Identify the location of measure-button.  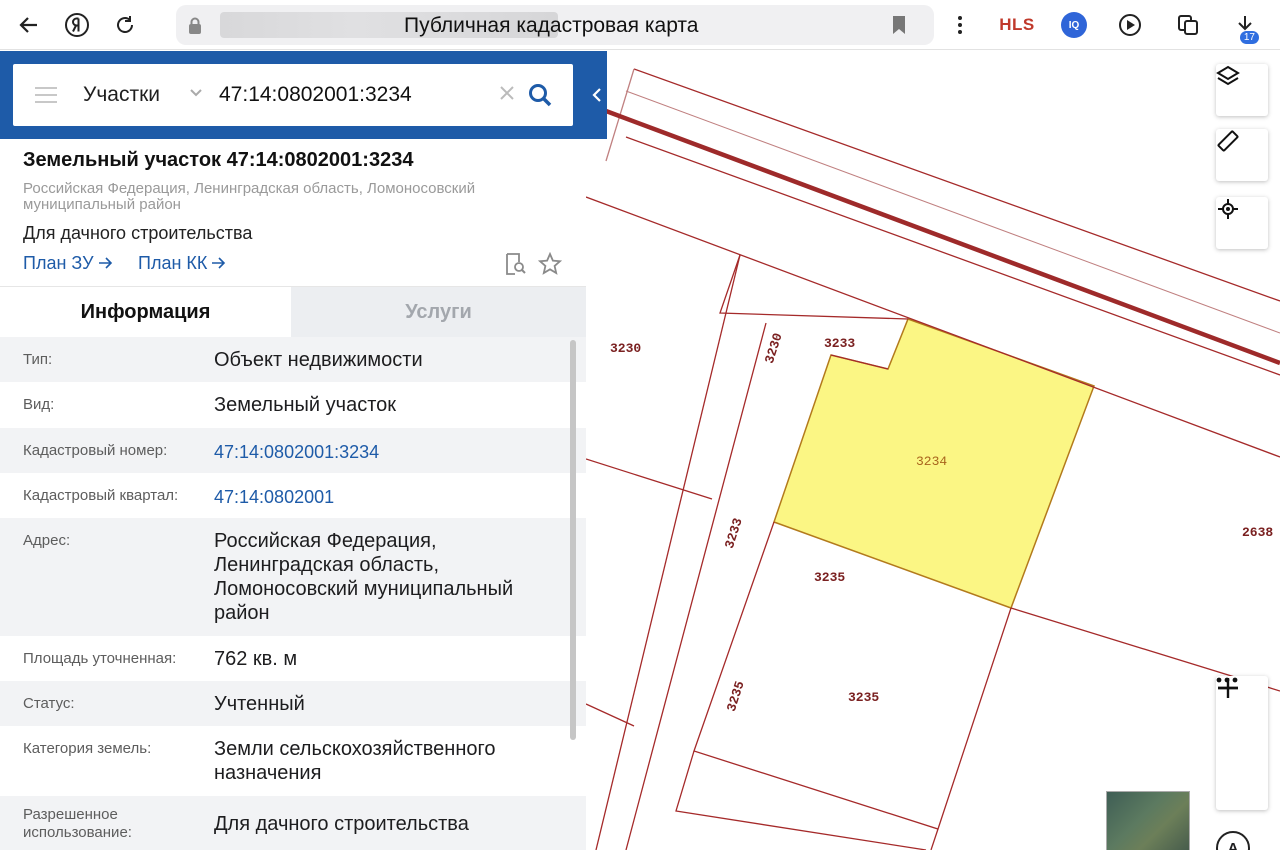
(1242, 155).